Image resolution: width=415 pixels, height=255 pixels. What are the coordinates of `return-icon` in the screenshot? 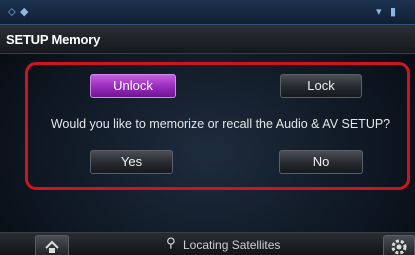 It's located at (52, 246).